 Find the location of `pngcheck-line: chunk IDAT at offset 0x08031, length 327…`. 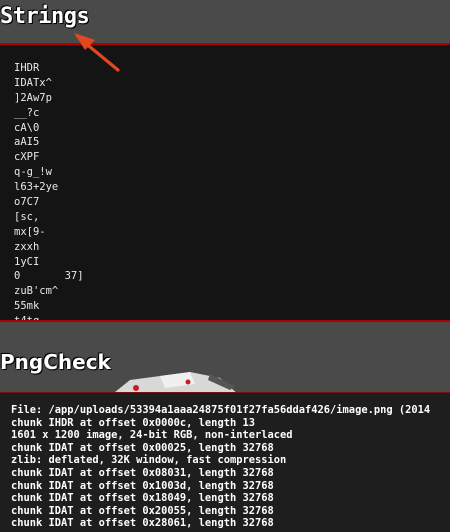

pngcheck-line: chunk IDAT at offset 0x08031, length 327… is located at coordinates (142, 472).